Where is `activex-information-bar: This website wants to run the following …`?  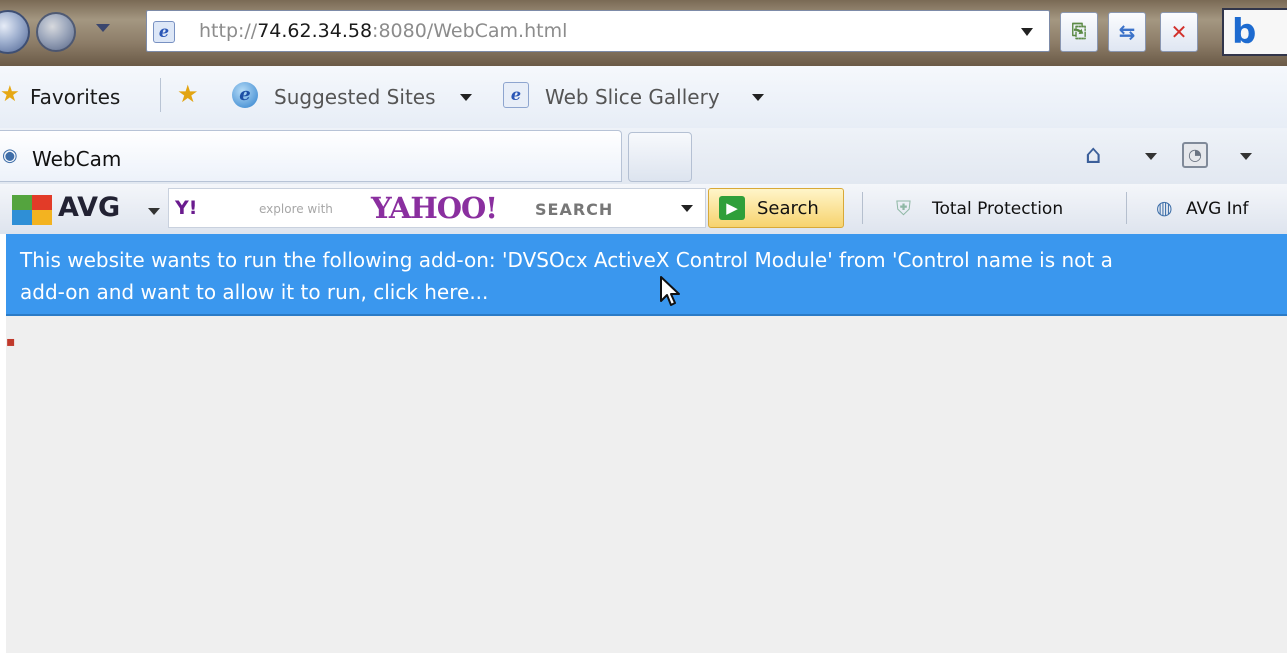 activex-information-bar: This website wants to run the following … is located at coordinates (646, 275).